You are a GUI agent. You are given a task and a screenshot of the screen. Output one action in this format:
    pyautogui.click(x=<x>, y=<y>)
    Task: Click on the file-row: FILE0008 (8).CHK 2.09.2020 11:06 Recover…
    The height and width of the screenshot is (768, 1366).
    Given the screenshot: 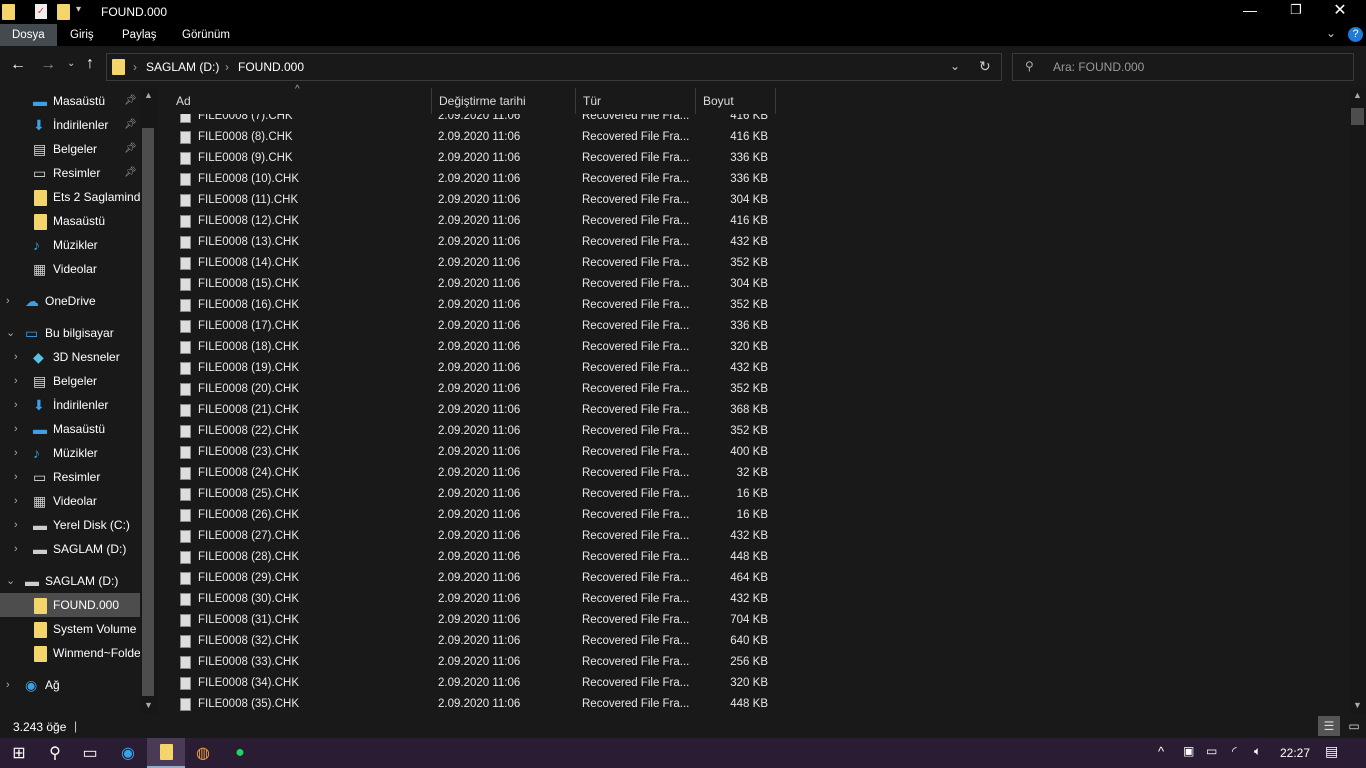 What is the action you would take?
    pyautogui.click(x=467, y=137)
    